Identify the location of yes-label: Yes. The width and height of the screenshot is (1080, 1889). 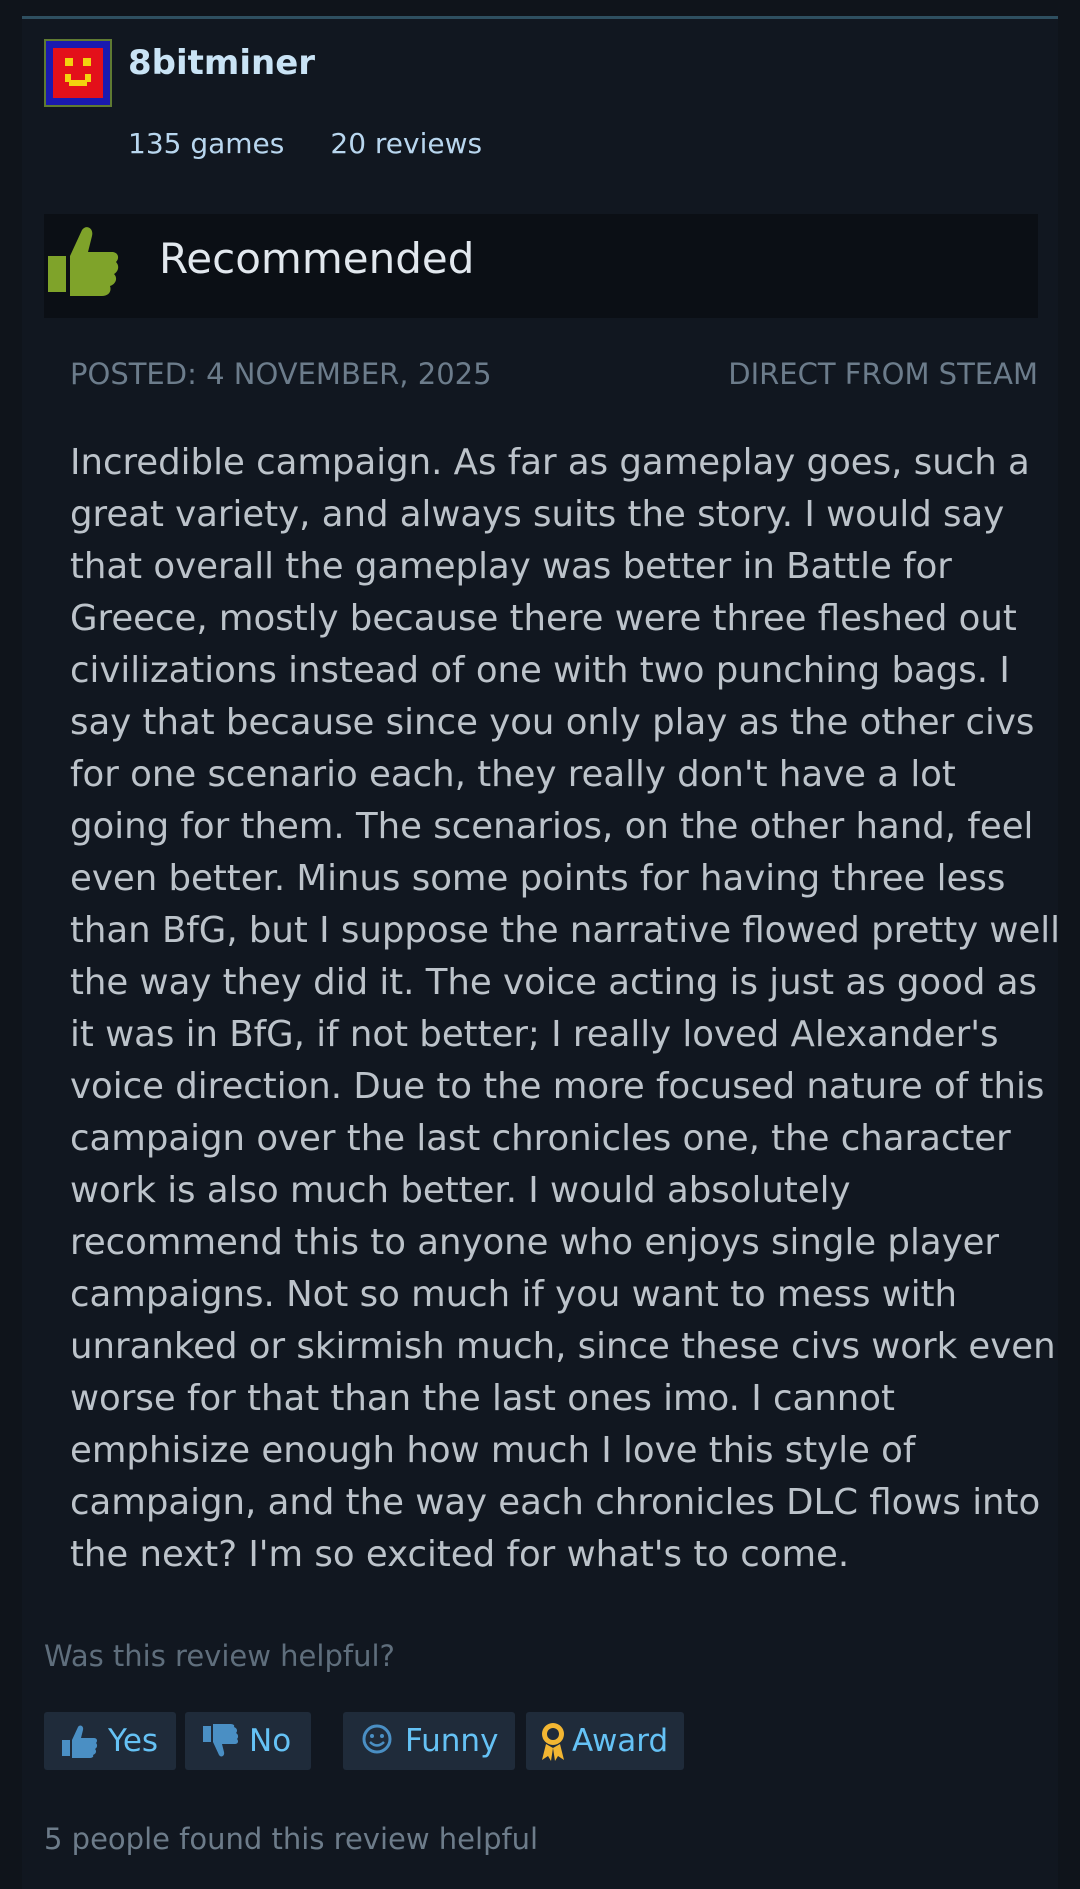
(133, 1741).